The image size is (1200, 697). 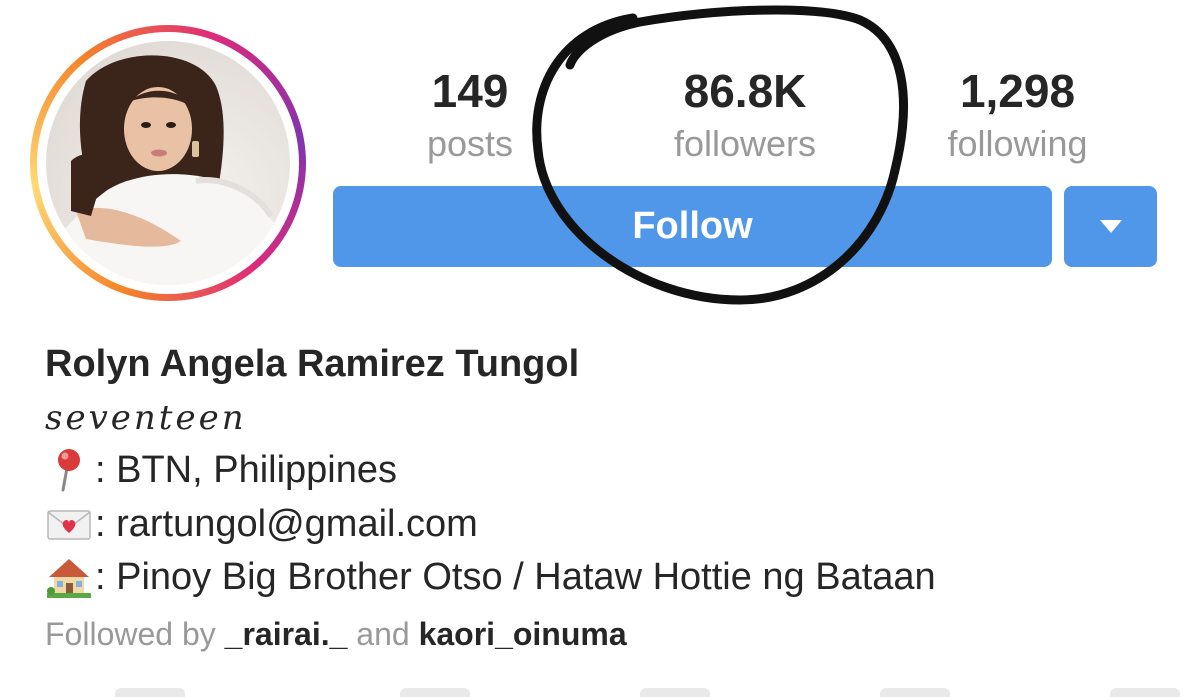 I want to click on following-stat: 1,298 following, so click(x=1017, y=115).